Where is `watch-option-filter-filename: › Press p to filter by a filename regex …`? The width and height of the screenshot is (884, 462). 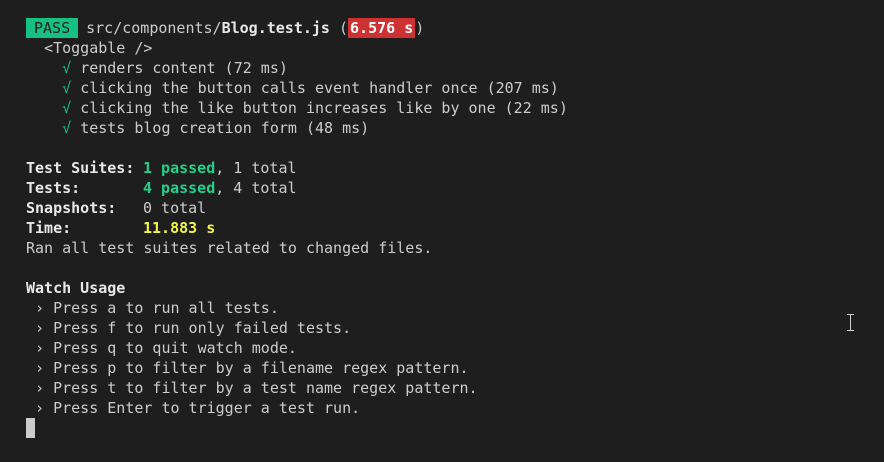 watch-option-filter-filename: › Press p to filter by a filename regex … is located at coordinates (247, 368).